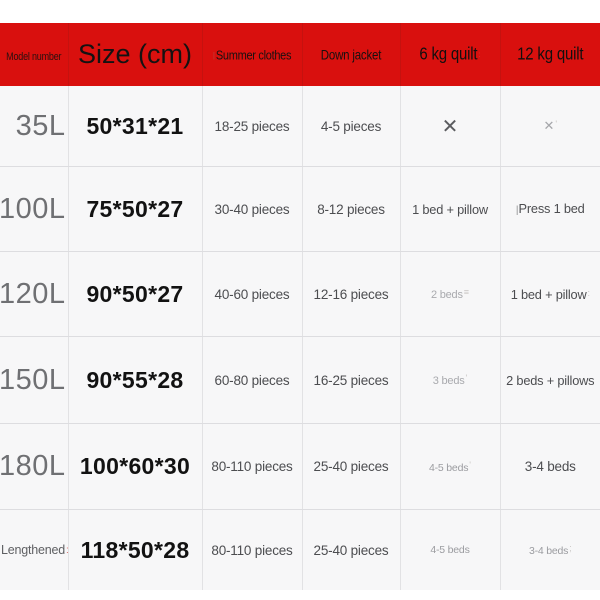 The height and width of the screenshot is (600, 600). What do you see at coordinates (450, 294) in the screenshot?
I see `cell-quilt-6kg: 2 beds≡` at bounding box center [450, 294].